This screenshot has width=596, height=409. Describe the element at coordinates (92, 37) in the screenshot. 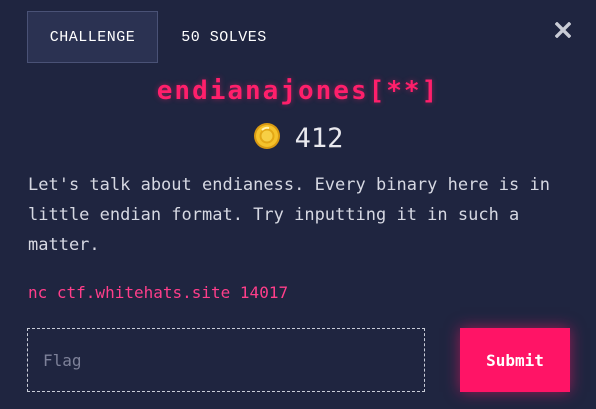

I see `tab-challenge: CHALLENGE` at that location.